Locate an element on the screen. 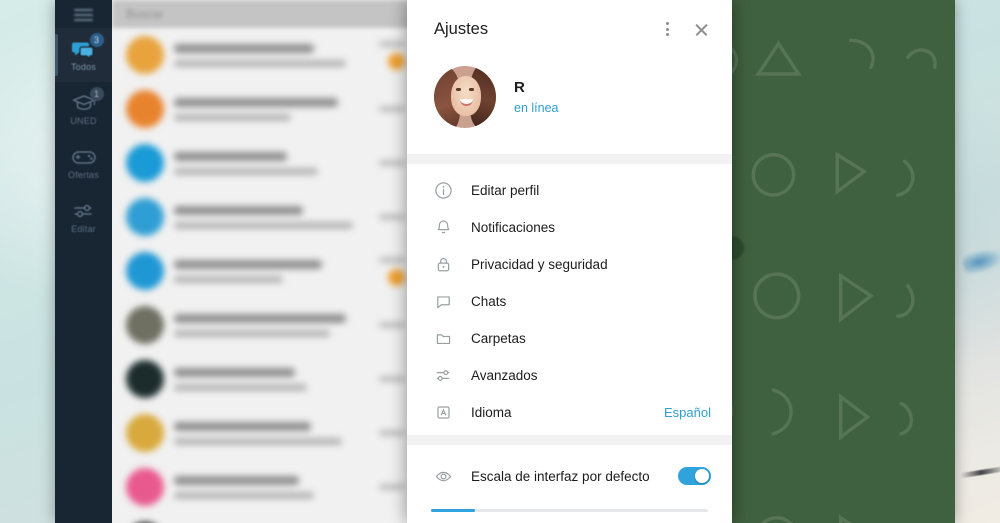 The image size is (1000, 523). menu-item-label: Editar perfil is located at coordinates (505, 190).